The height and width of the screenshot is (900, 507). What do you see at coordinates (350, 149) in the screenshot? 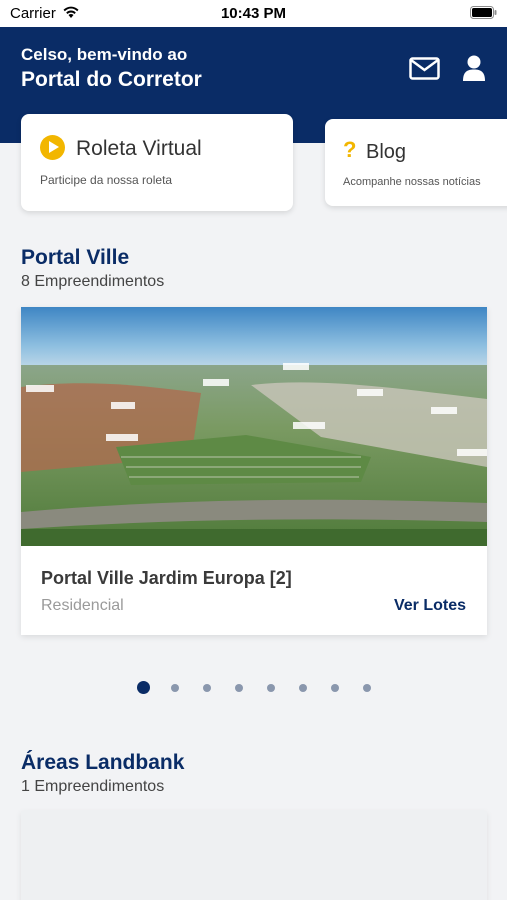
I see `question-icon: ?` at bounding box center [350, 149].